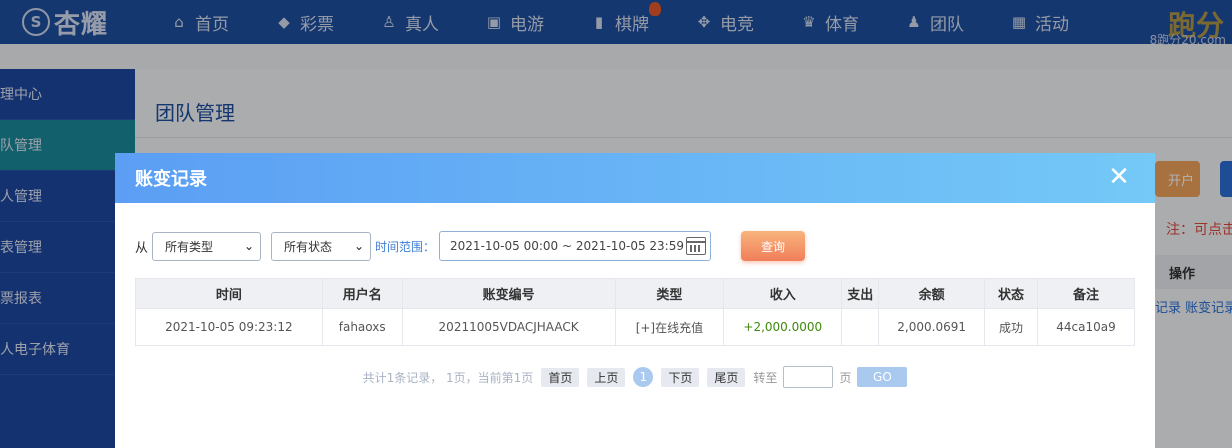 The height and width of the screenshot is (448, 1232). What do you see at coordinates (308, 246) in the screenshot?
I see `status-select-value: 所有状态` at bounding box center [308, 246].